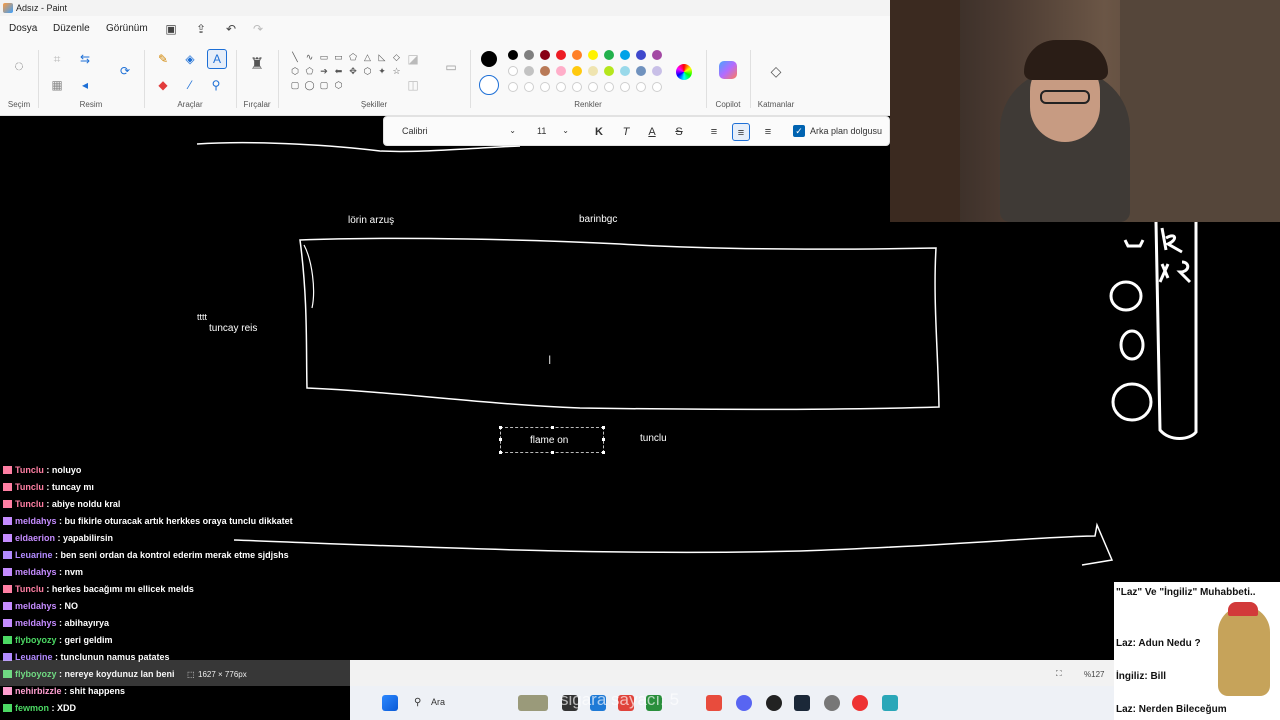 The image size is (1280, 720). What do you see at coordinates (653, 438) in the screenshot?
I see `canvas-text: tunclu` at bounding box center [653, 438].